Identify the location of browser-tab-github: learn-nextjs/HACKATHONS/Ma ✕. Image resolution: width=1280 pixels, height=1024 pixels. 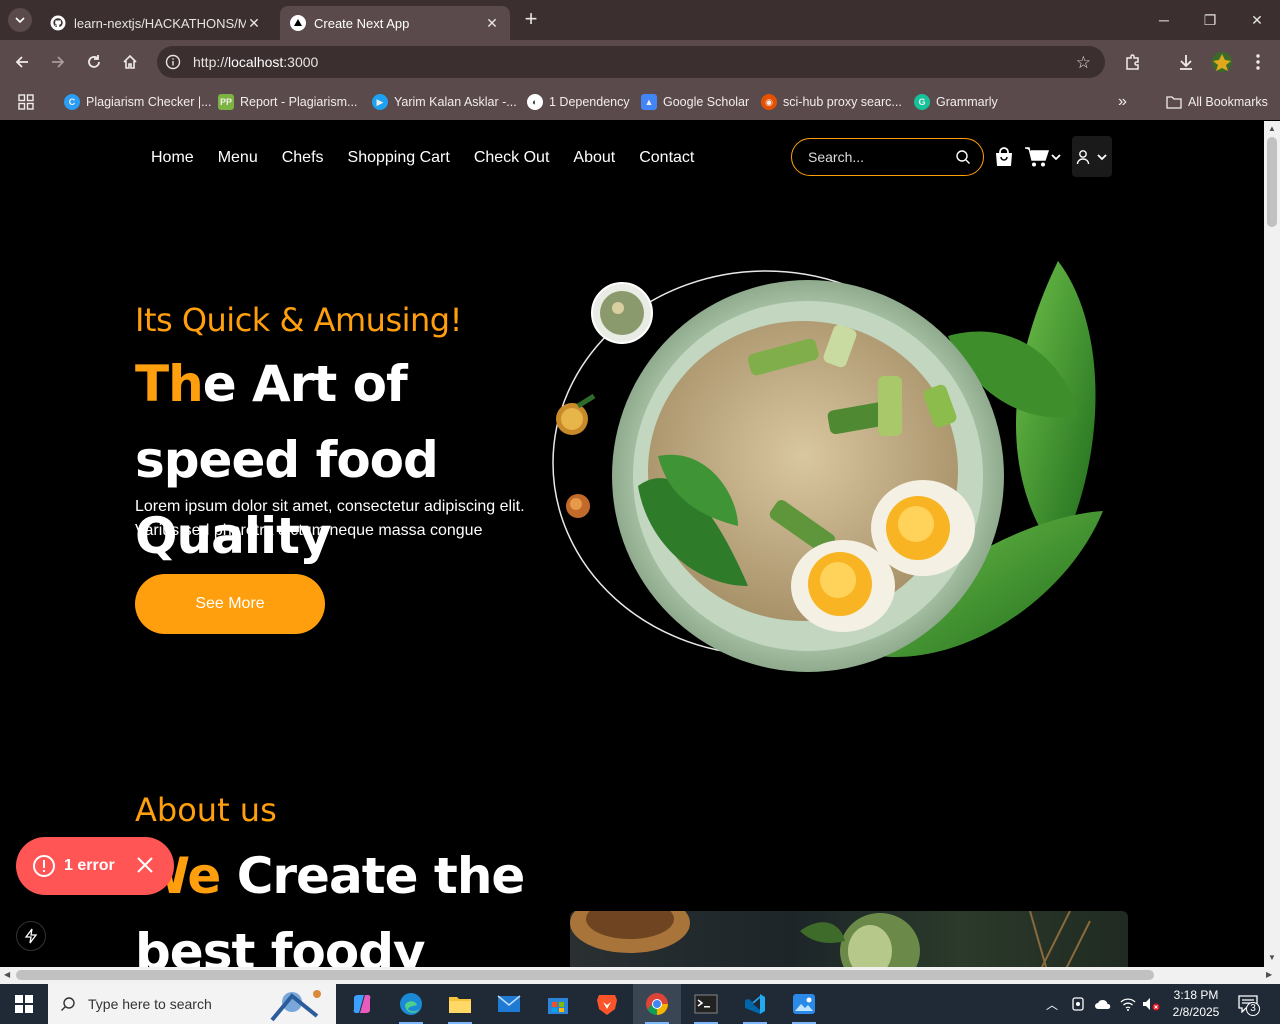
(156, 23).